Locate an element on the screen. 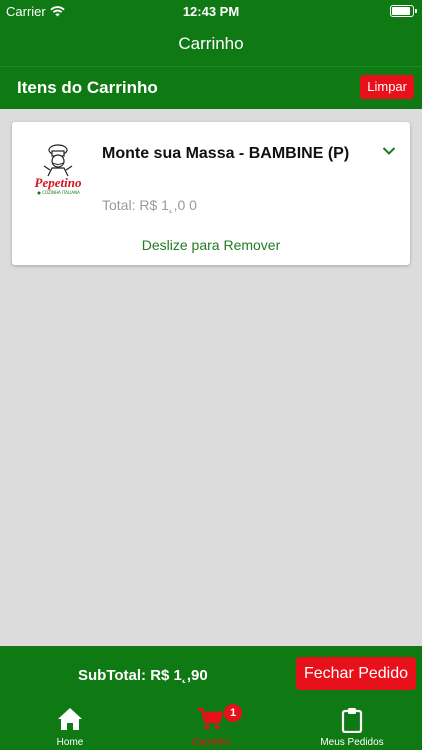 The height and width of the screenshot is (750, 422). subtotal-label: SubTotal: R$ 1˛,90 is located at coordinates (143, 675).